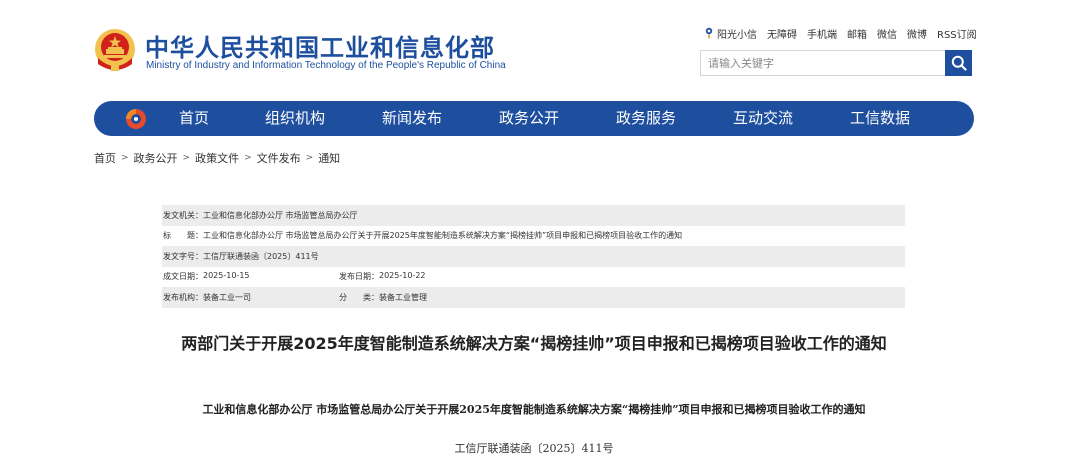 This screenshot has height=472, width=1080. What do you see at coordinates (280, 215) in the screenshot?
I see `meta-value-issuer: 工业和信息化部办公厅 市场监管总局办公厅` at bounding box center [280, 215].